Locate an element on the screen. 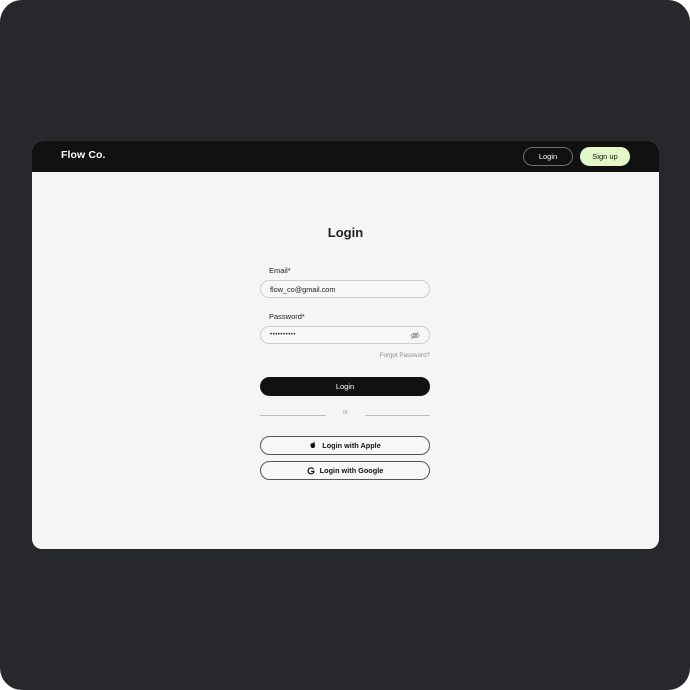 This screenshot has width=690, height=690. email-value: flow_co@gmail.com is located at coordinates (303, 289).